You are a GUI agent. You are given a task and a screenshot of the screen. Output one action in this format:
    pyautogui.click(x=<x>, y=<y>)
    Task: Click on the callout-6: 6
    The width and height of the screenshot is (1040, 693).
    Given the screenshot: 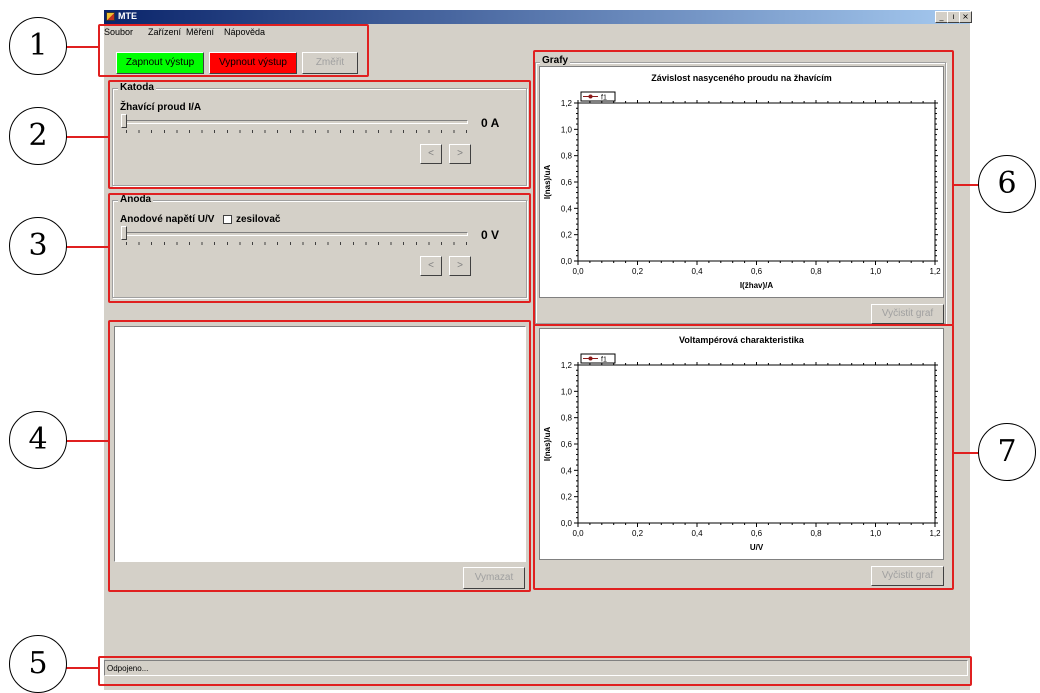 What is the action you would take?
    pyautogui.click(x=1007, y=184)
    